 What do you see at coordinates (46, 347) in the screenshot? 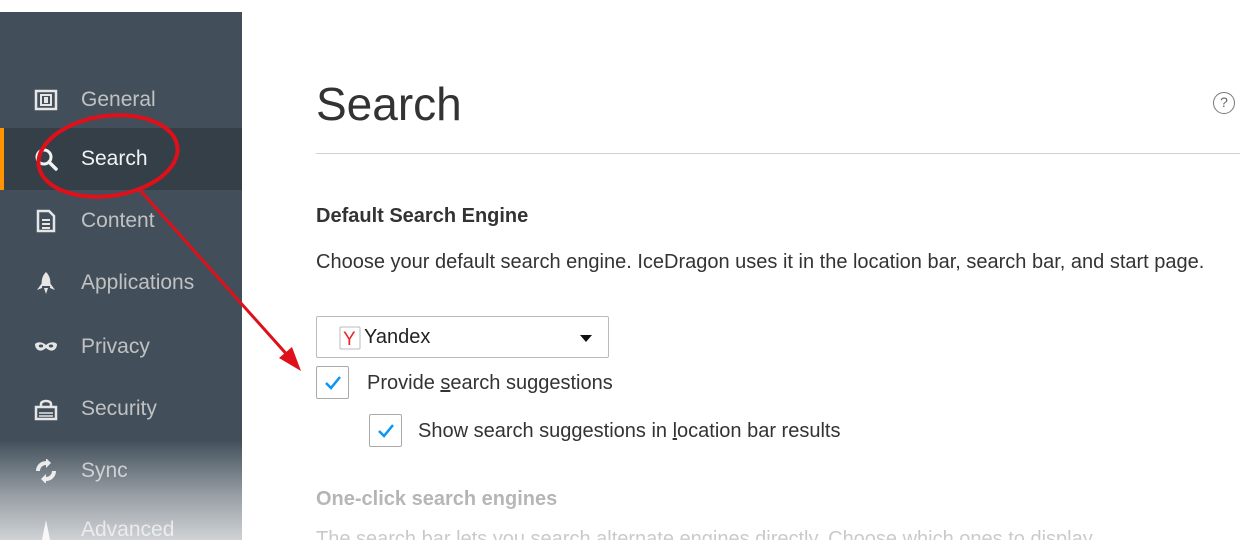
I see `privacy-icon` at bounding box center [46, 347].